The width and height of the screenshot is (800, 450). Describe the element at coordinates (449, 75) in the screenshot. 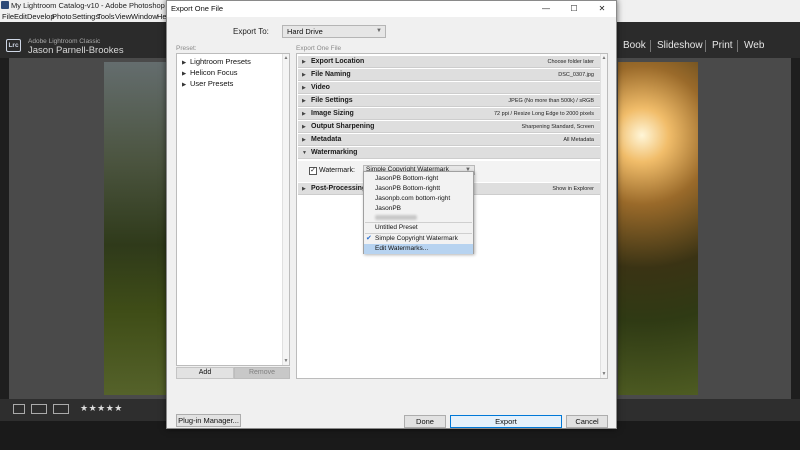

I see `section-file-naming: ▶ File Naming DSC_0307.jpg` at that location.